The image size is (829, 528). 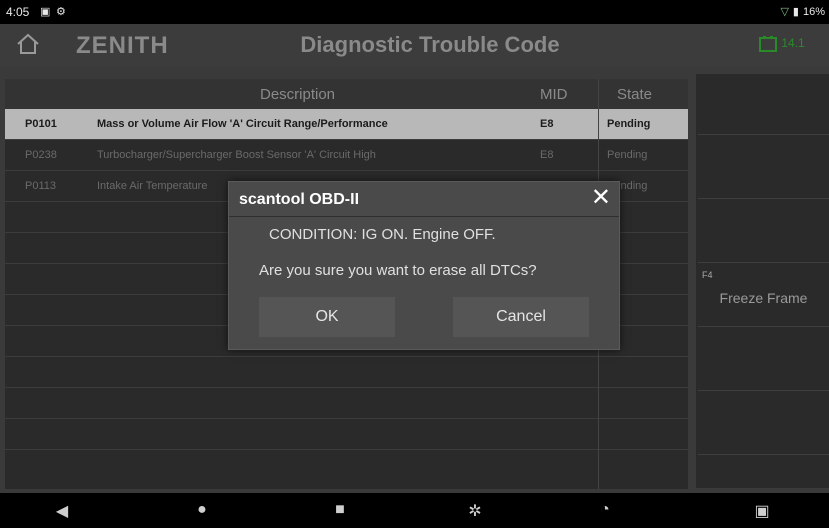 What do you see at coordinates (424, 216) in the screenshot?
I see `dialog-divider` at bounding box center [424, 216].